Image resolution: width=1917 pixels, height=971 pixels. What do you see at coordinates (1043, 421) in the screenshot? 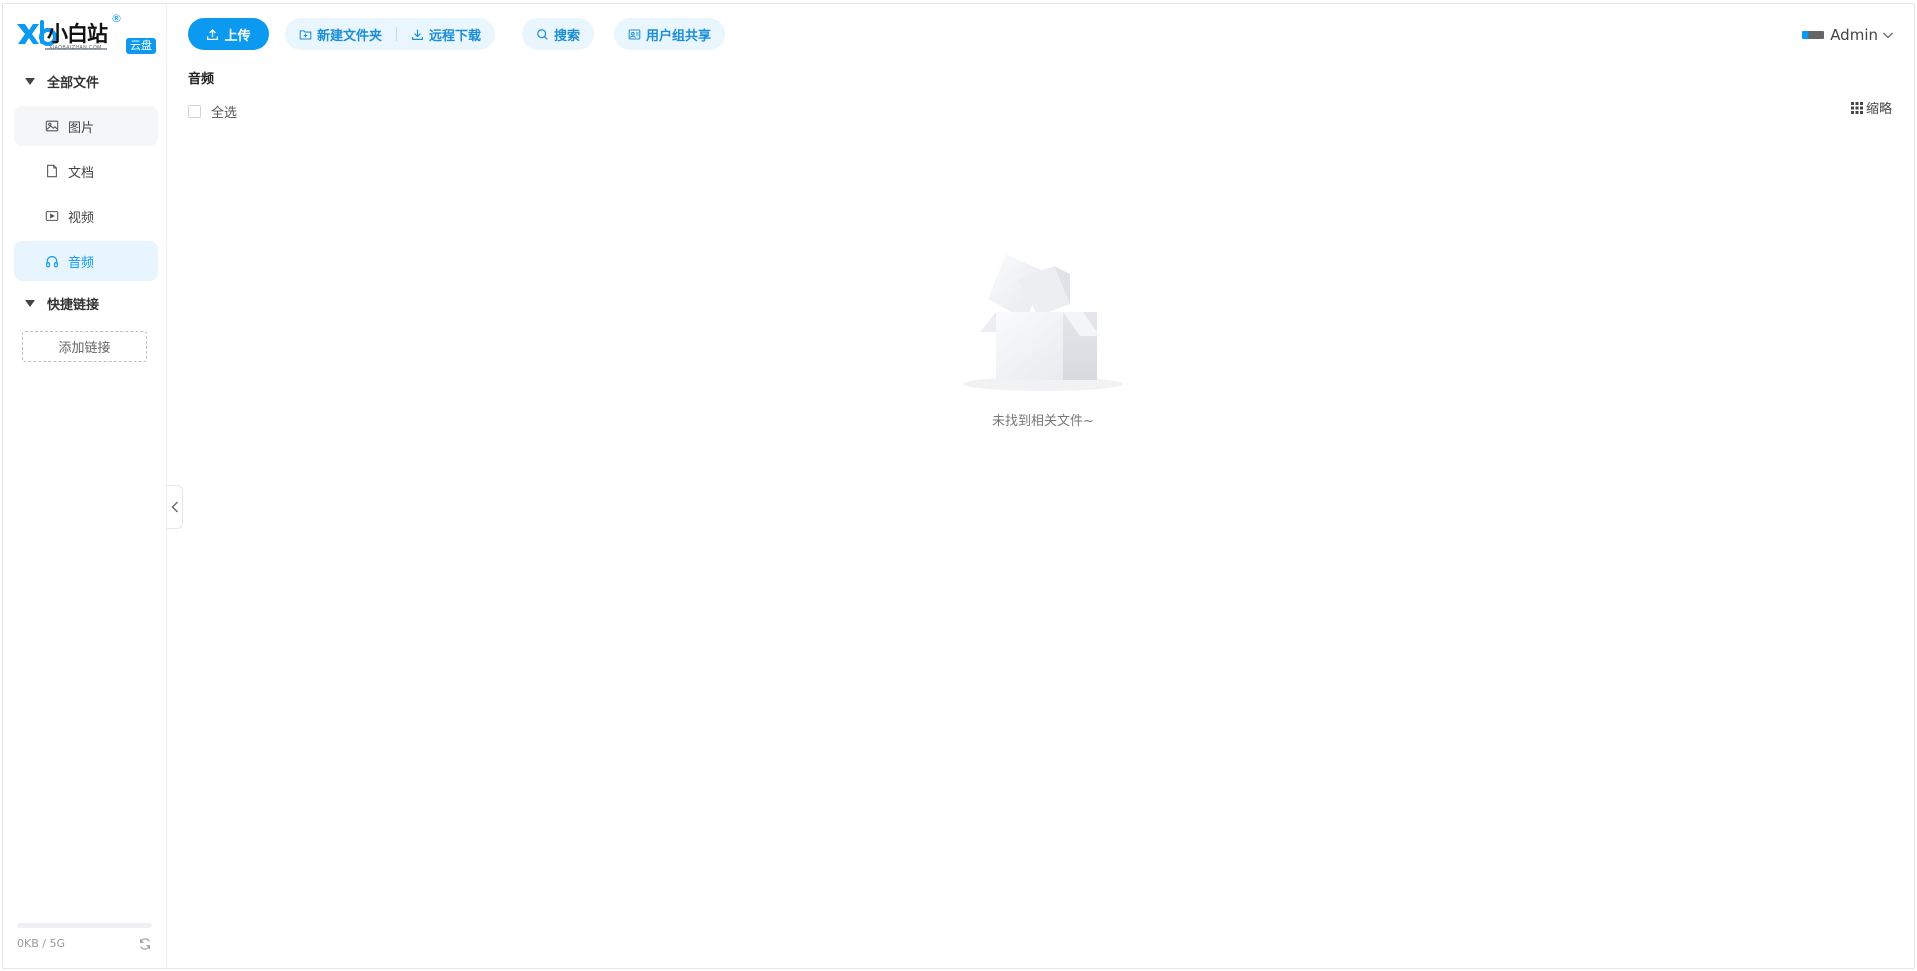
I see `empty-state-message: 未找到相关文件~` at bounding box center [1043, 421].